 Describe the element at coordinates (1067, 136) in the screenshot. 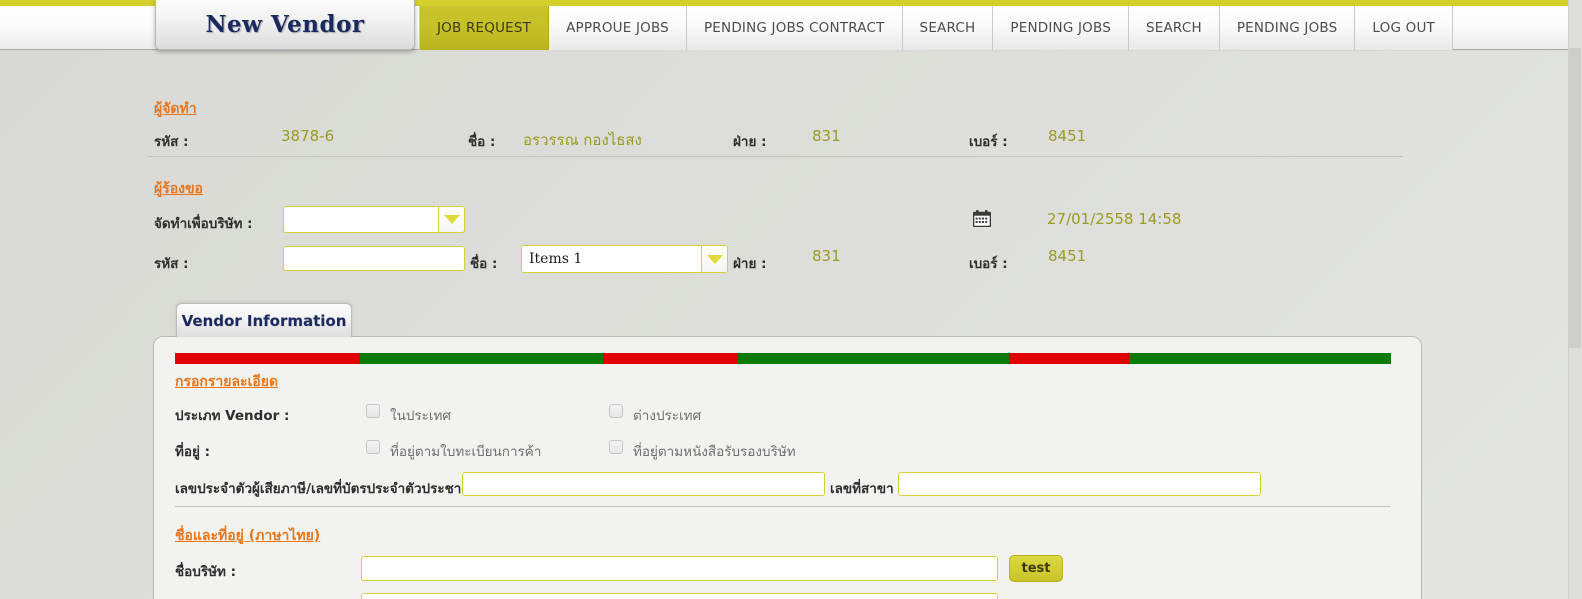

I see `value-preparer-phone: 8451` at that location.